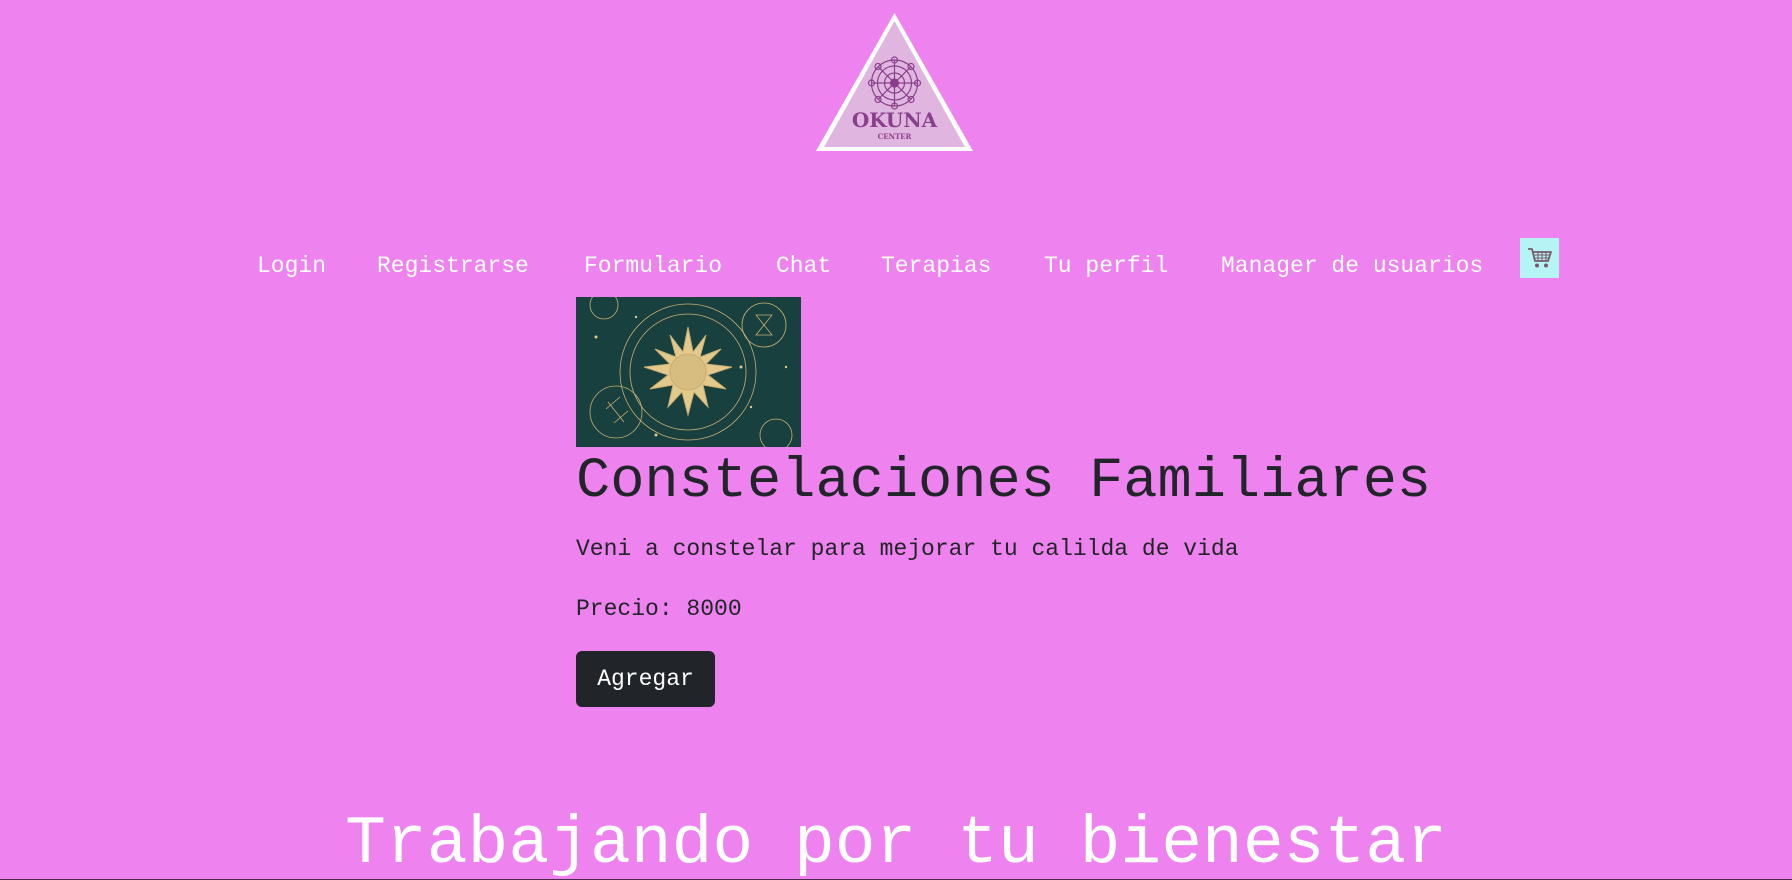 This screenshot has width=1792, height=880. I want to click on mandala-icon, so click(894, 83).